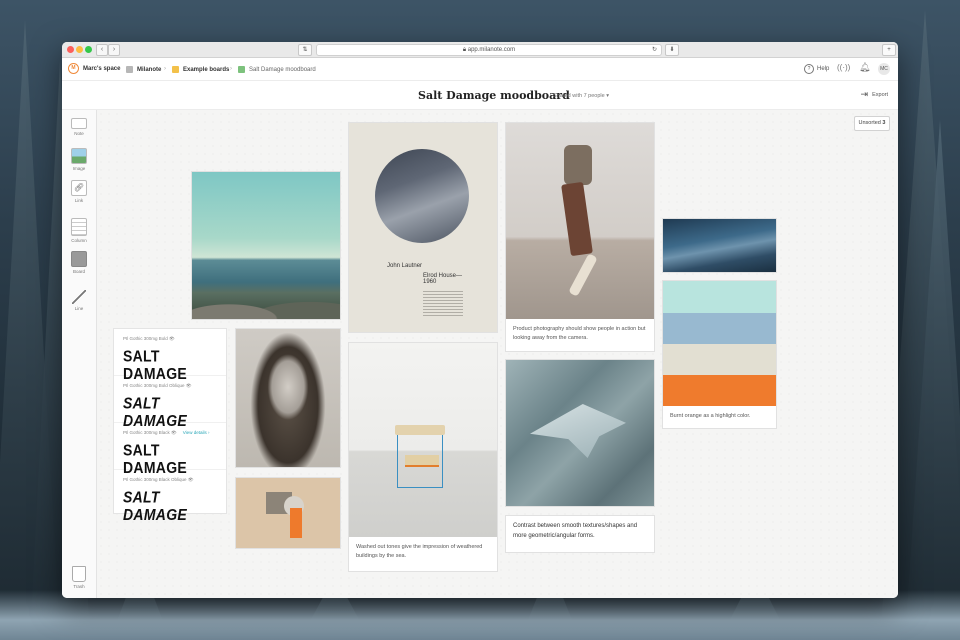 The image size is (960, 640). I want to click on broadcast-icon: ((·)), so click(843, 67).